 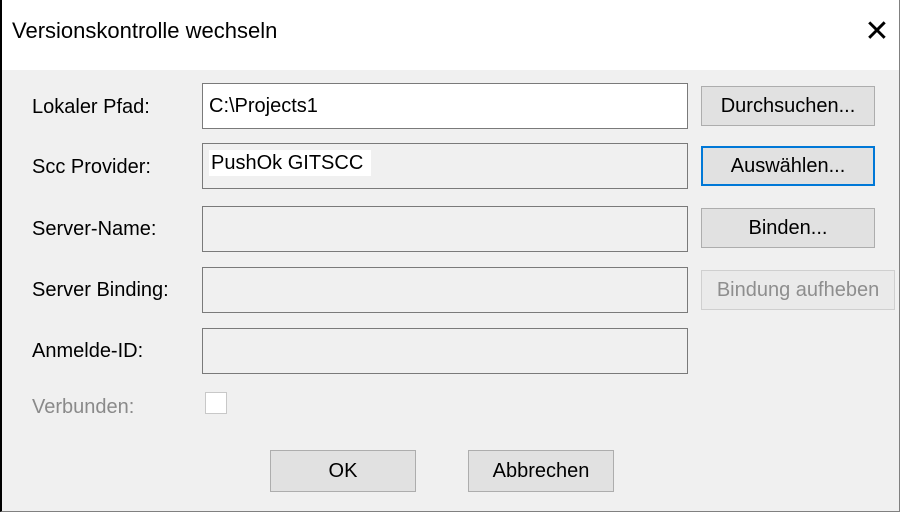 I want to click on local-path-input, so click(x=445, y=106).